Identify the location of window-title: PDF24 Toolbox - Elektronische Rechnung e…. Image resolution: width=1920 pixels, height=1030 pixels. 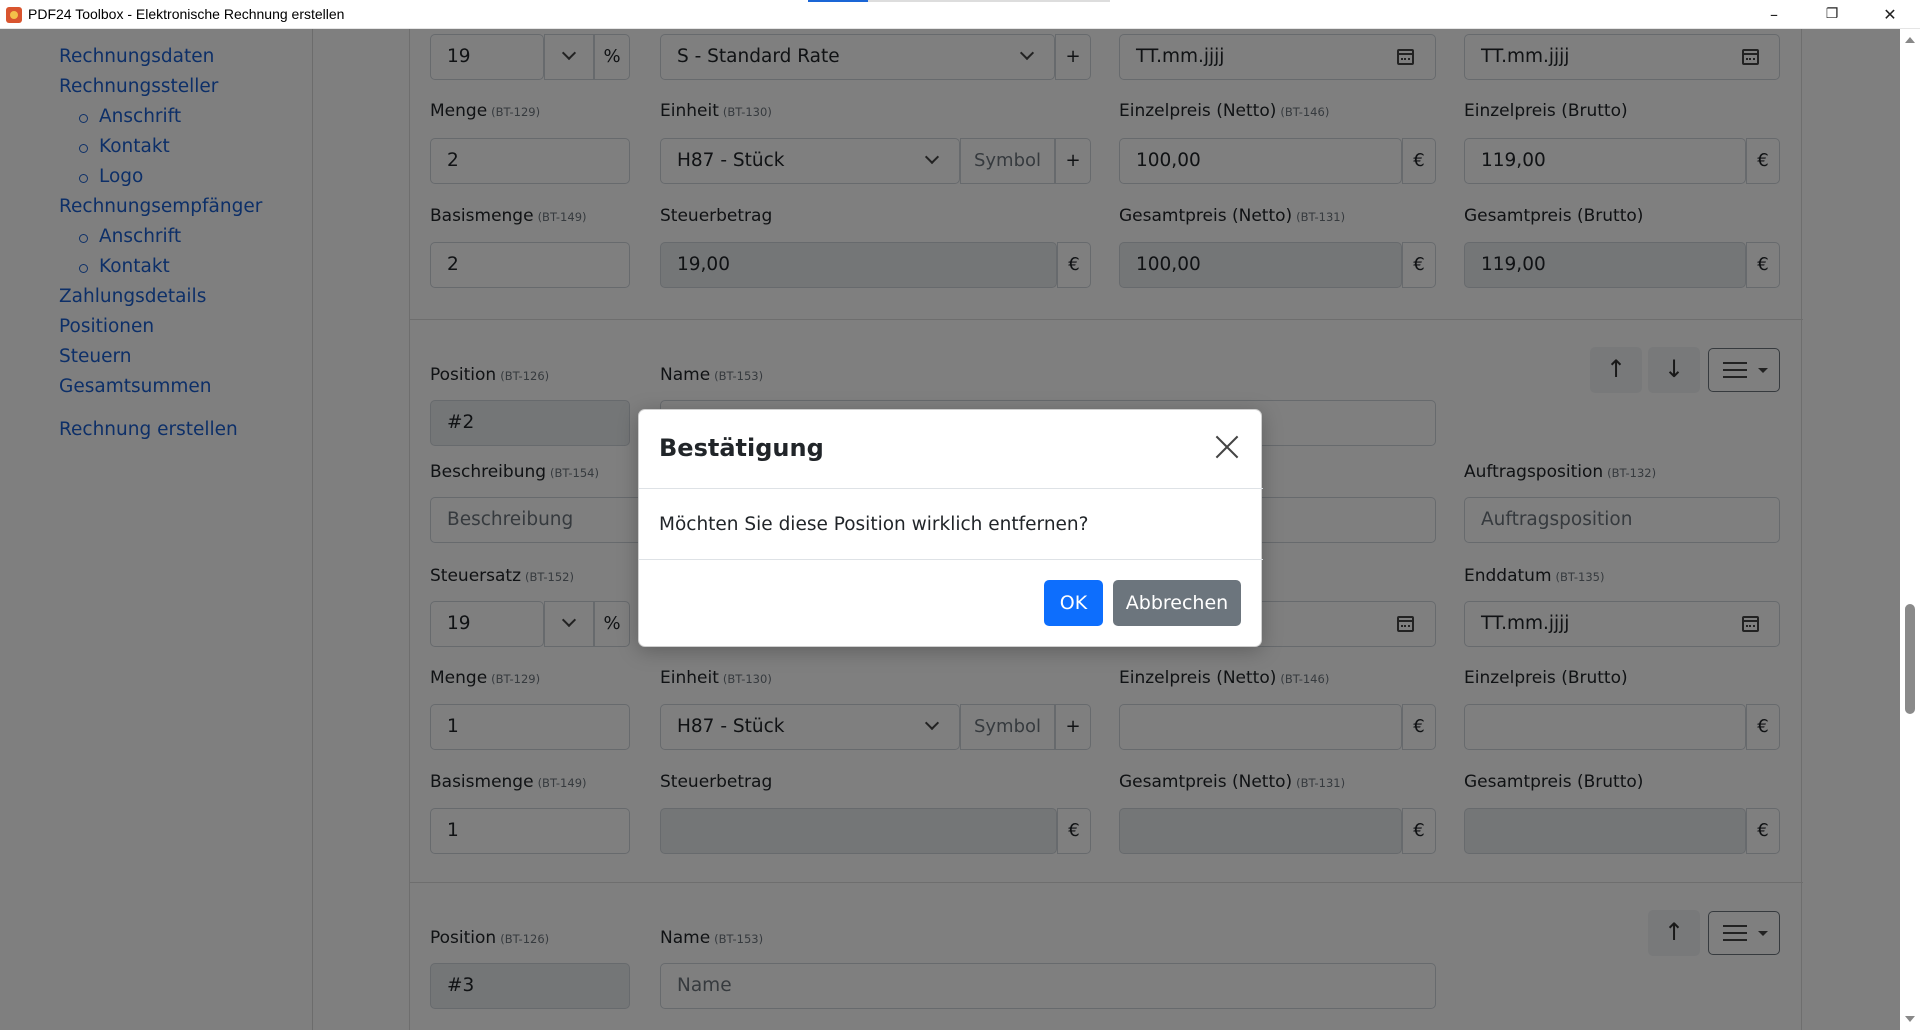
(186, 14).